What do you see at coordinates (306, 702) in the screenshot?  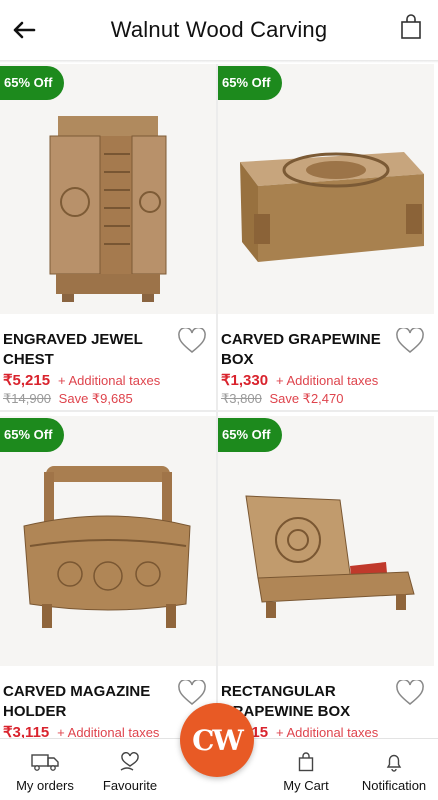 I see `product-name: RECTANGULAR GRAPEWINE BOX` at bounding box center [306, 702].